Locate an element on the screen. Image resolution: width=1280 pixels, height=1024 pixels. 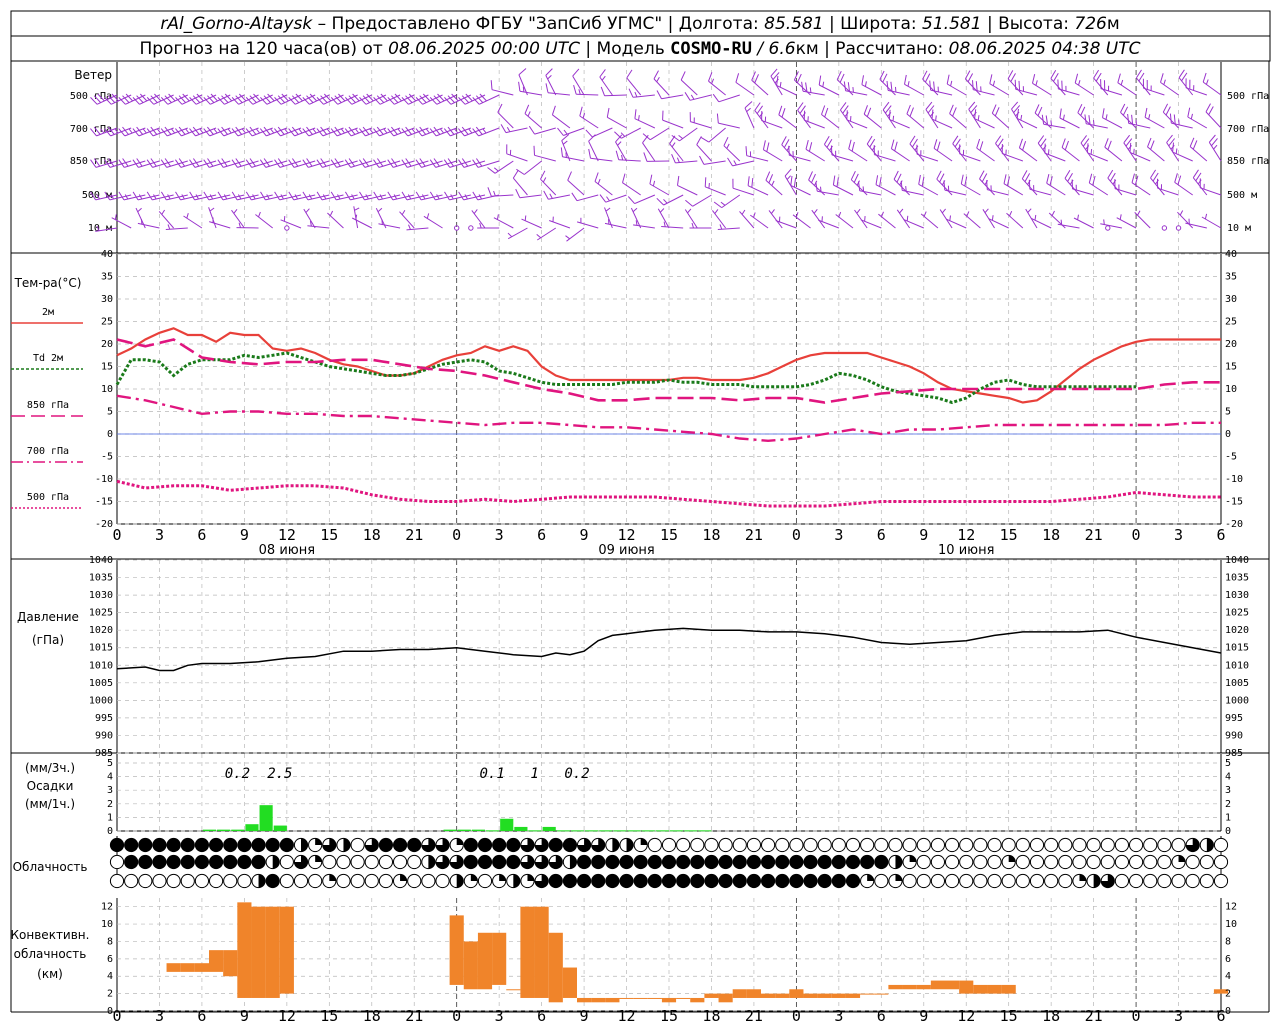
model-label: Модель is located at coordinates (631, 49).